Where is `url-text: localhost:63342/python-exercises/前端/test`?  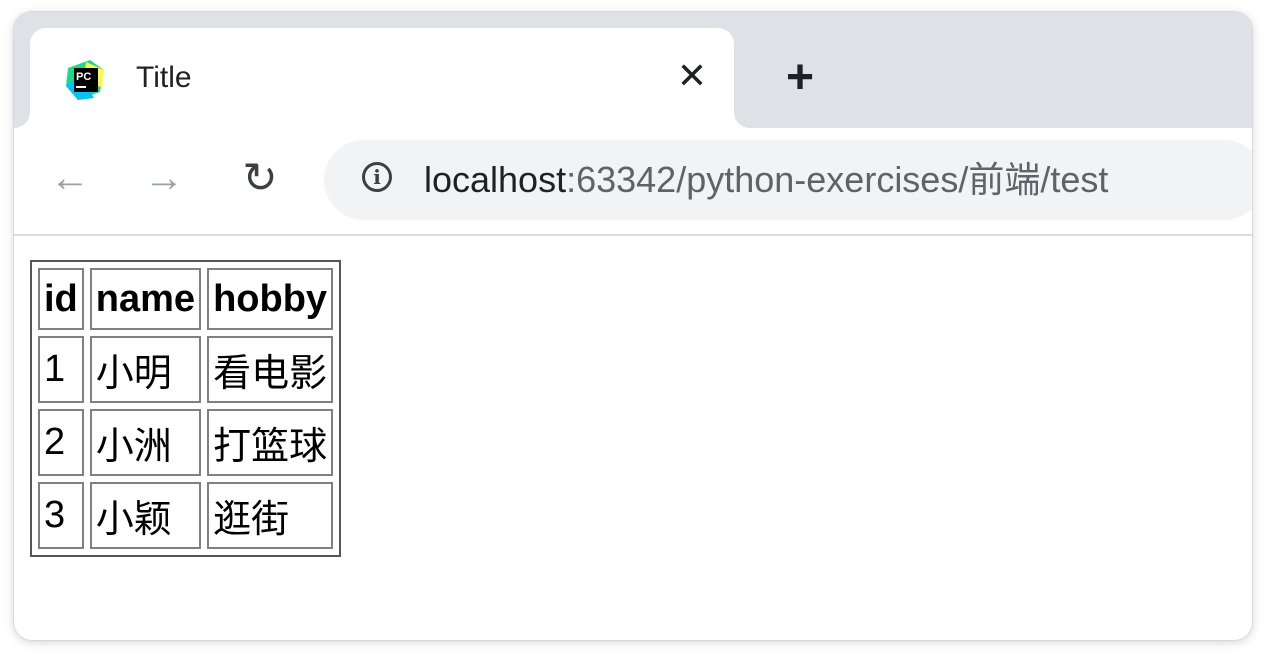 url-text: localhost:63342/python-exercises/前端/test is located at coordinates (766, 180).